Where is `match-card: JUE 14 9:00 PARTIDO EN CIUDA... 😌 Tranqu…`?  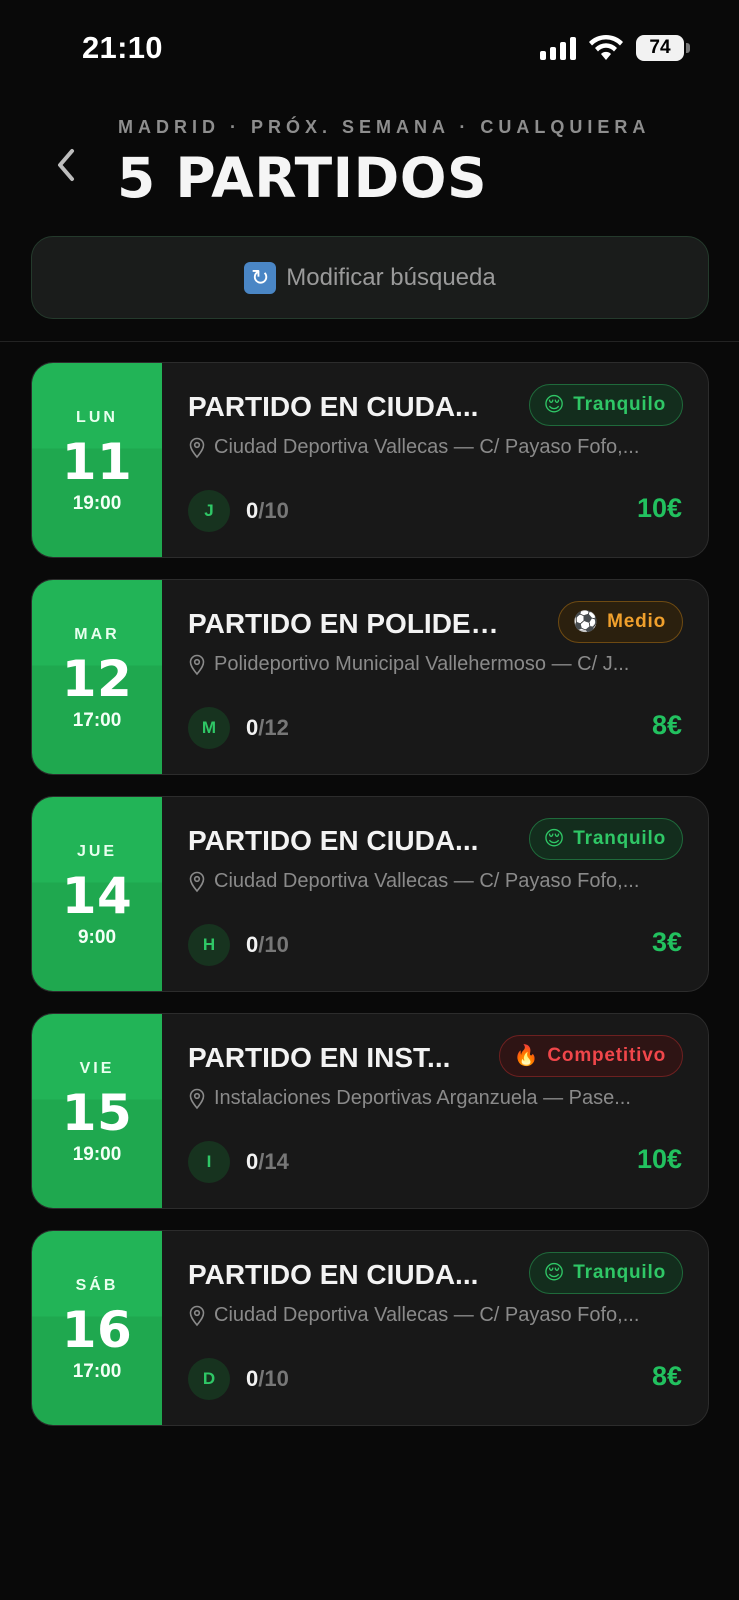
match-card: JUE 14 9:00 PARTIDO EN CIUDA... 😌 Tranqu… is located at coordinates (370, 894).